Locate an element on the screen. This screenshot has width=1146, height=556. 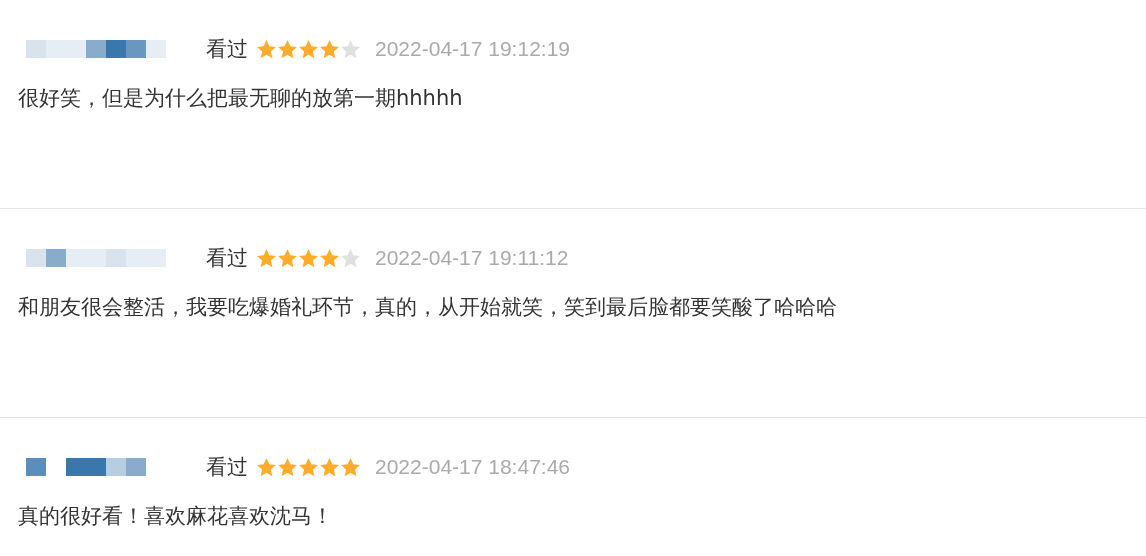
review-time: 2022-04-17 19:12:19 is located at coordinates (472, 49).